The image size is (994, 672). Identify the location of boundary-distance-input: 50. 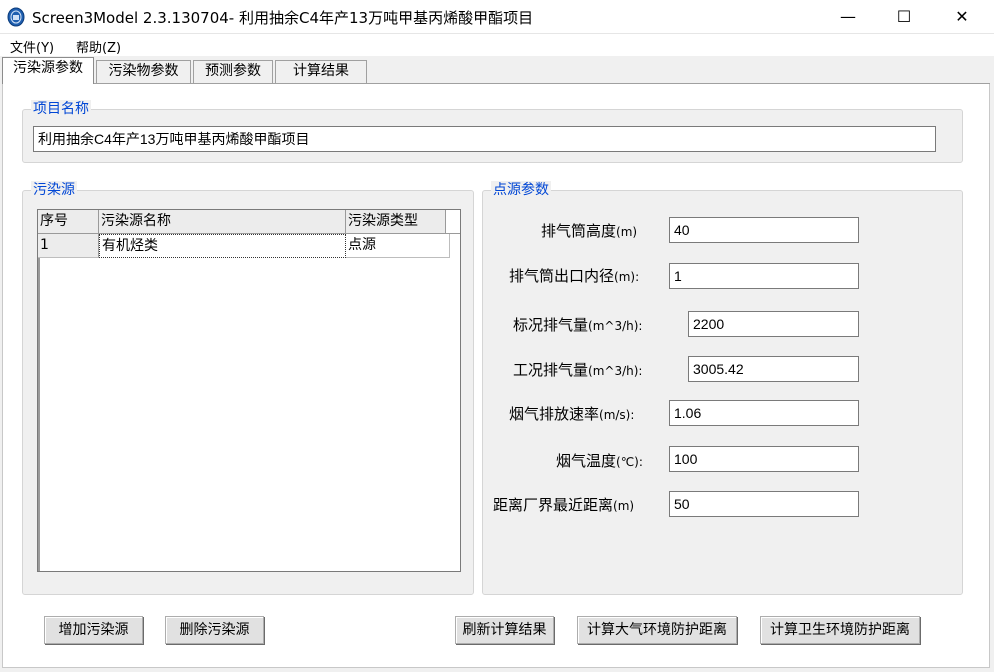
(764, 504).